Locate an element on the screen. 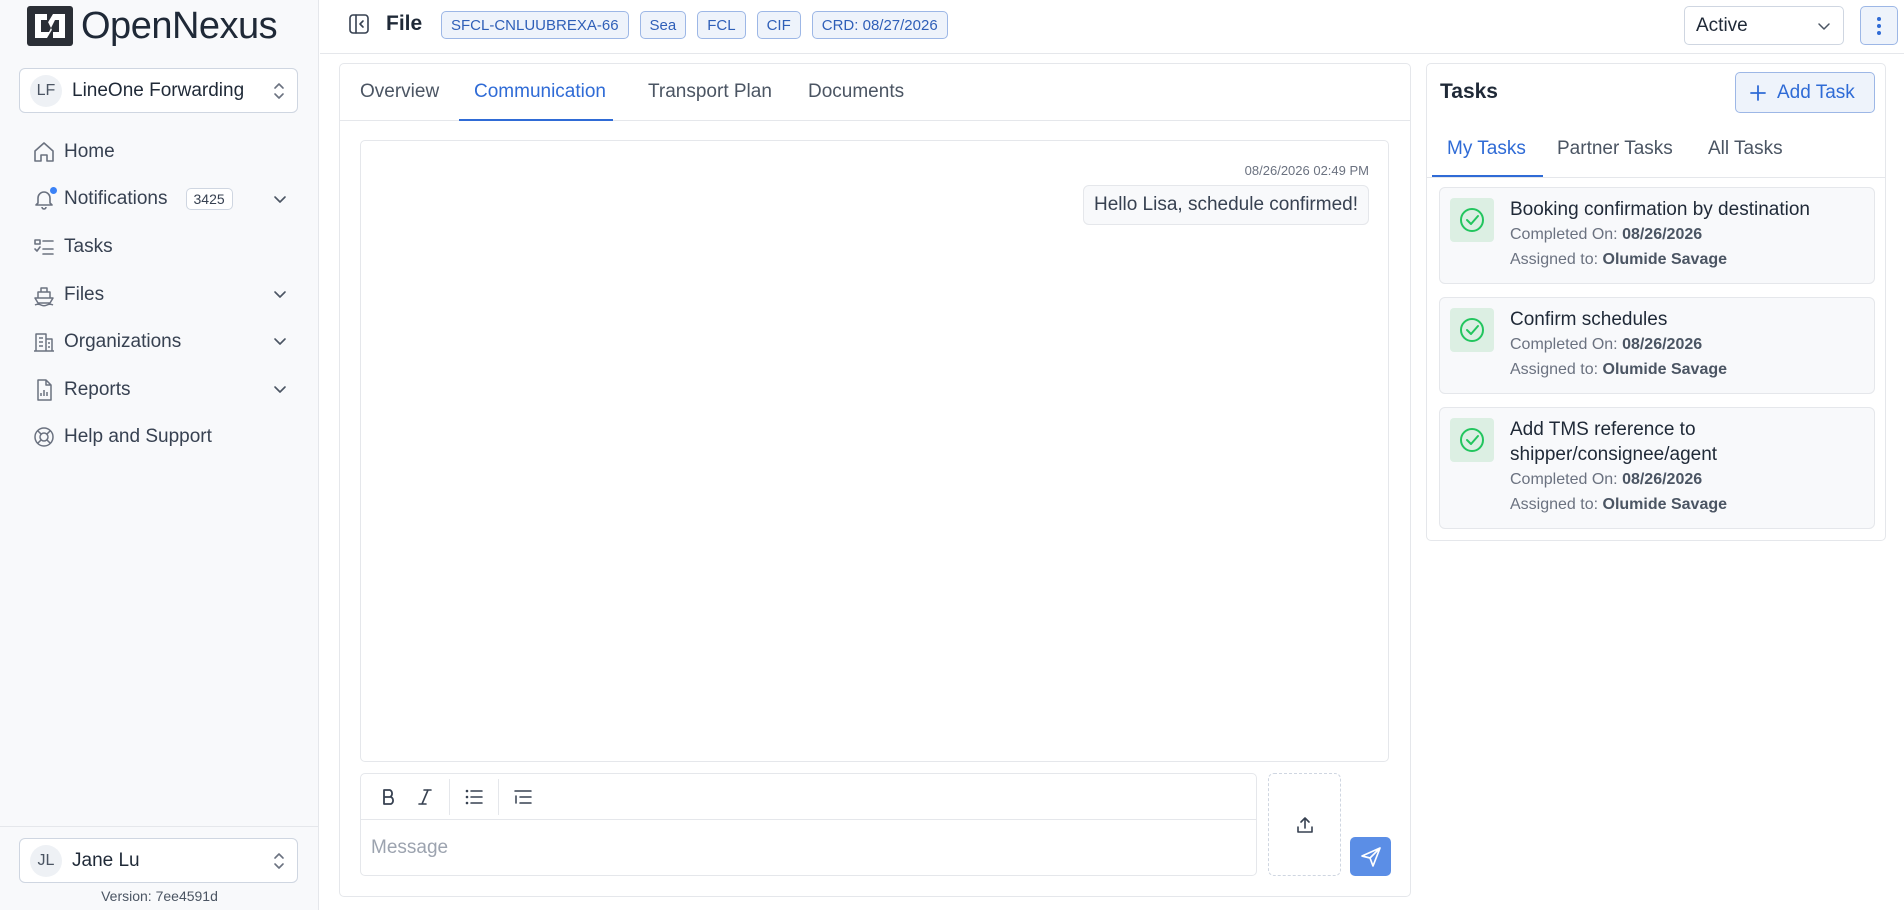 This screenshot has height=910, width=1904. message-timestamp: 08/26/2026 02:49 PM is located at coordinates (1306, 170).